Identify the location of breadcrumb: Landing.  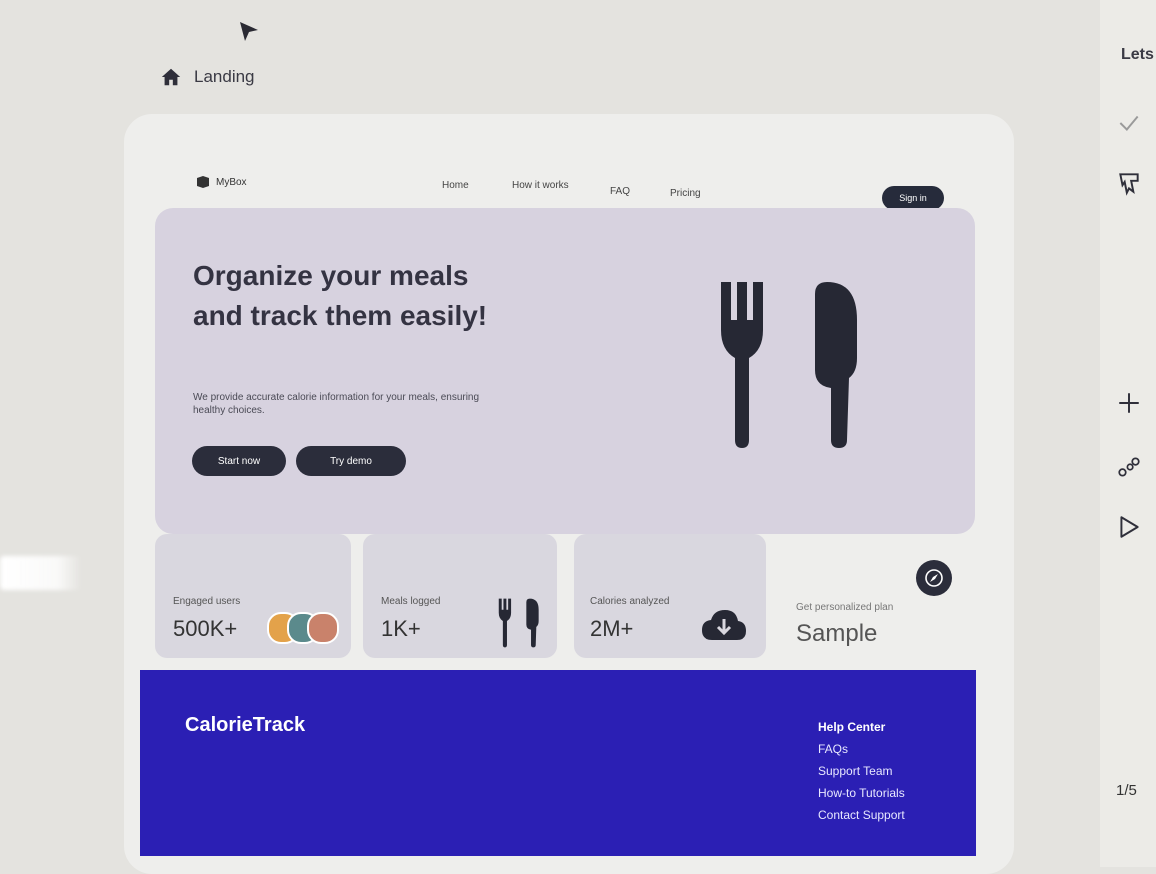
(207, 77).